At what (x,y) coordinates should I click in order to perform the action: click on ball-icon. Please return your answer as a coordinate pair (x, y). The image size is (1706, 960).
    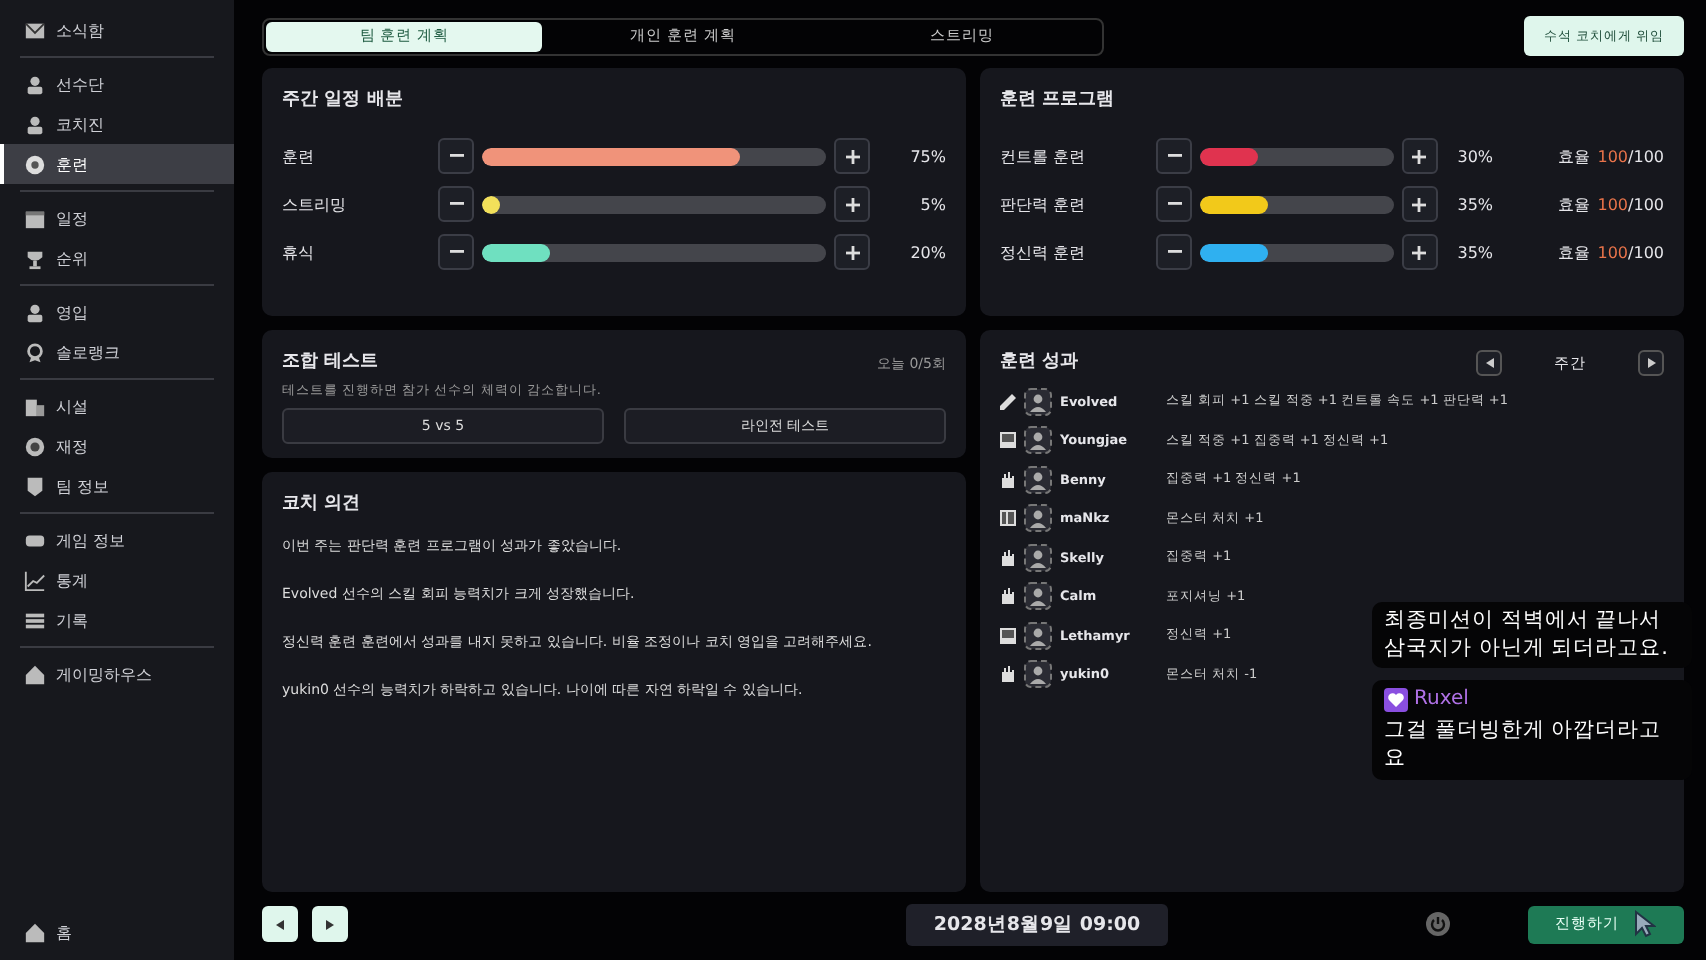
    Looking at the image, I should click on (35, 164).